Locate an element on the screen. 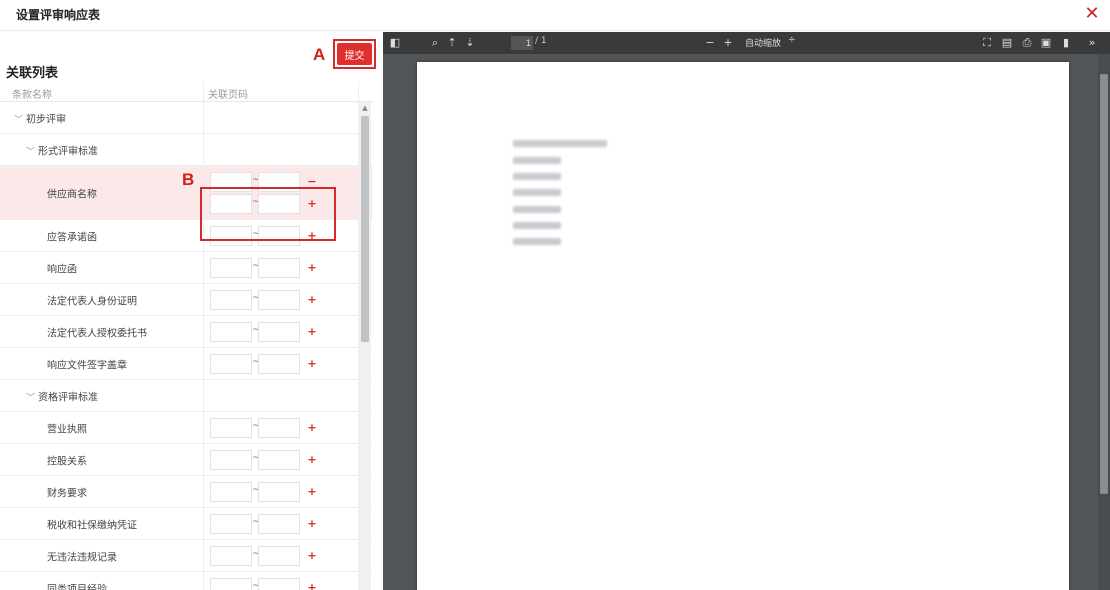 This screenshot has height=590, width=1110. sidebar-toggle-icon: ◧ is located at coordinates (395, 43).